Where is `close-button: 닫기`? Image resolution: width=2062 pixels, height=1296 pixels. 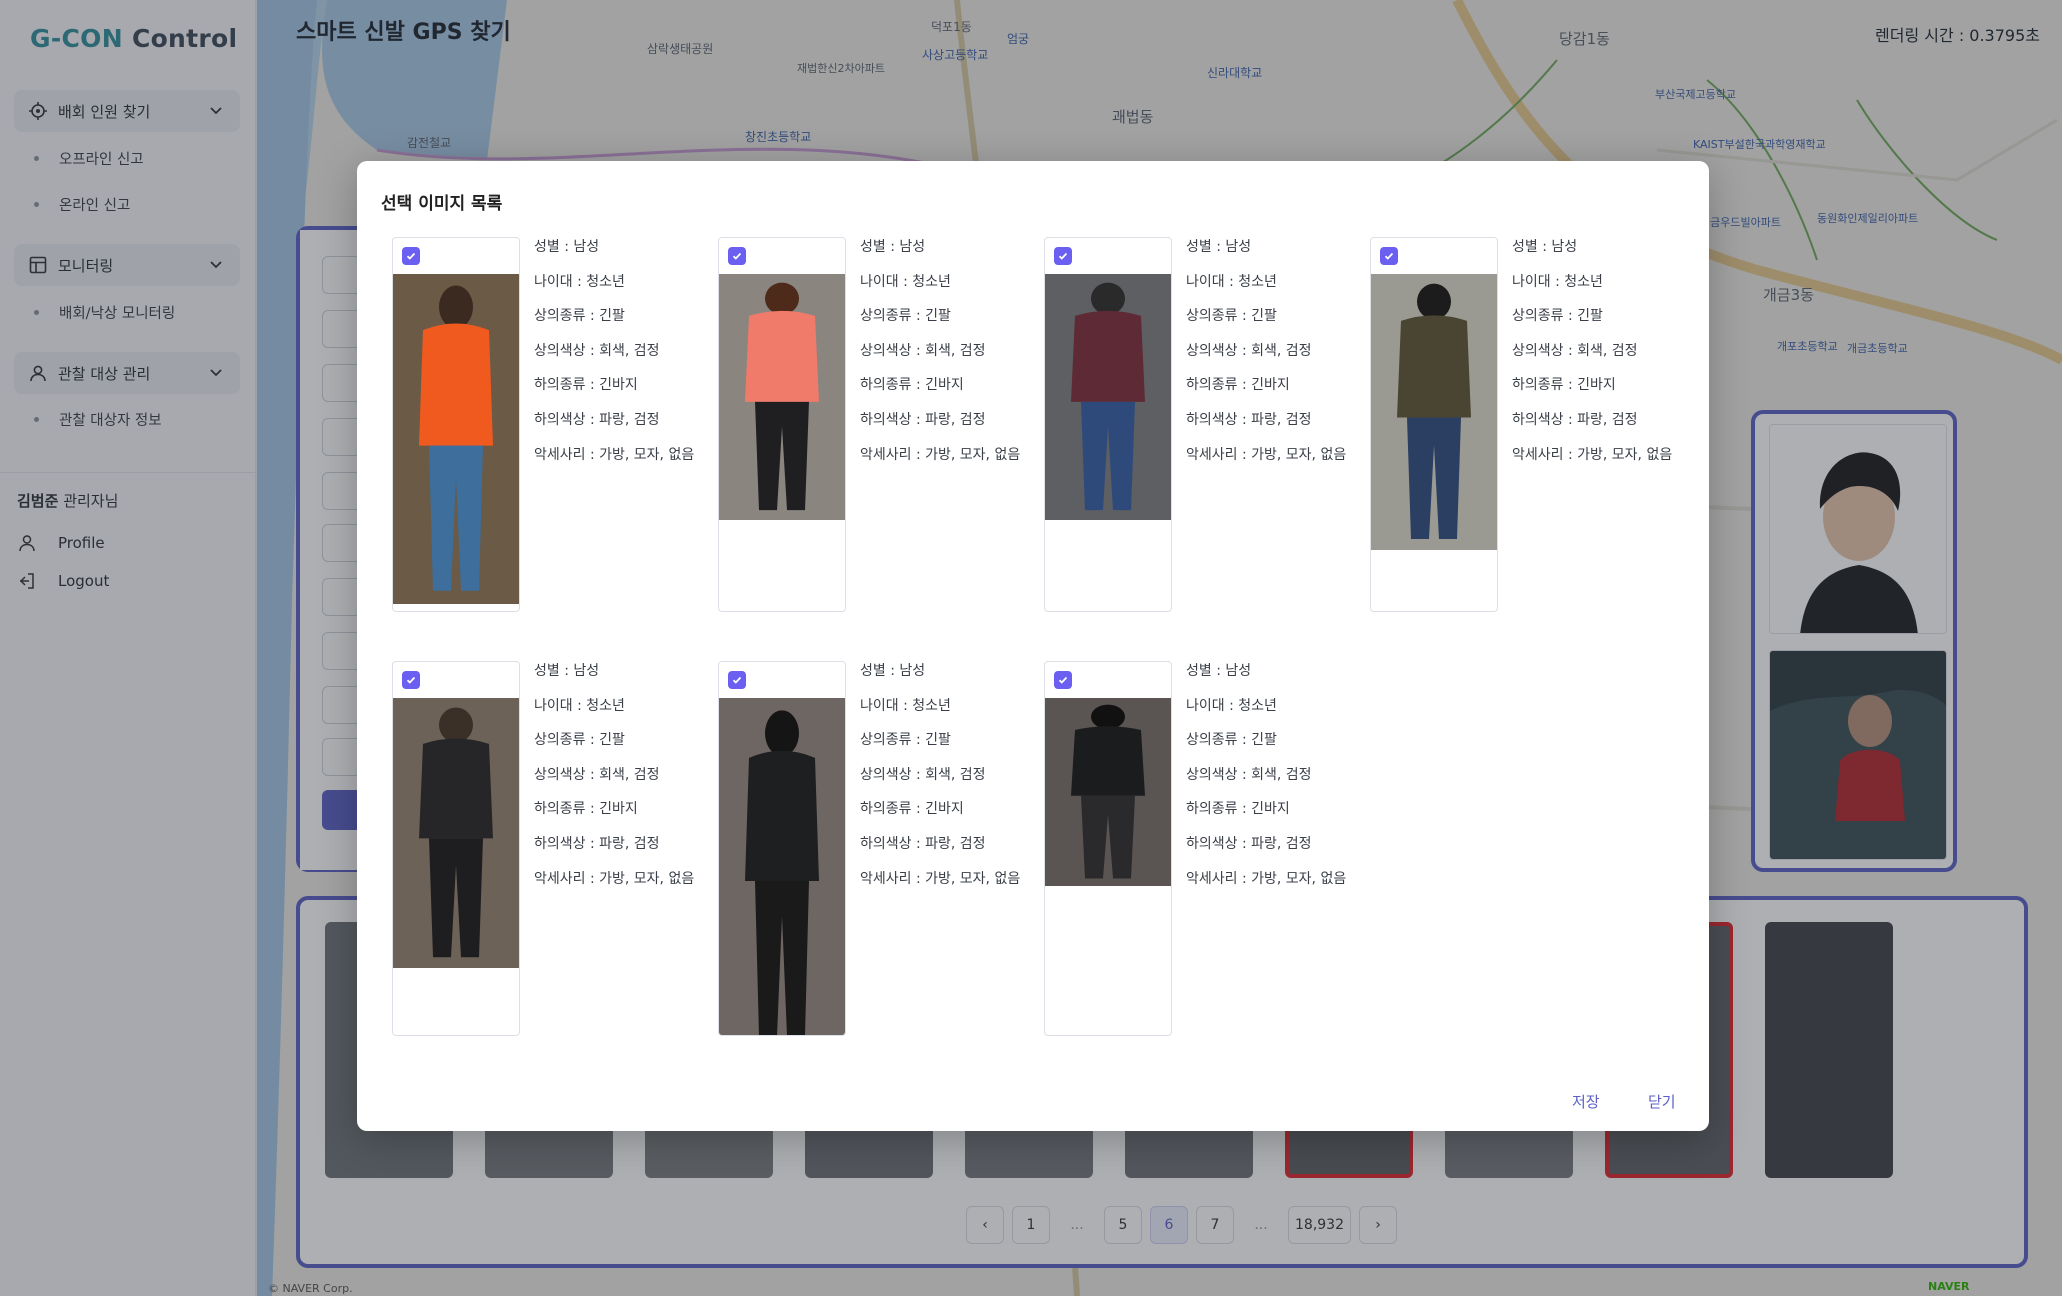 close-button: 닫기 is located at coordinates (1662, 1101).